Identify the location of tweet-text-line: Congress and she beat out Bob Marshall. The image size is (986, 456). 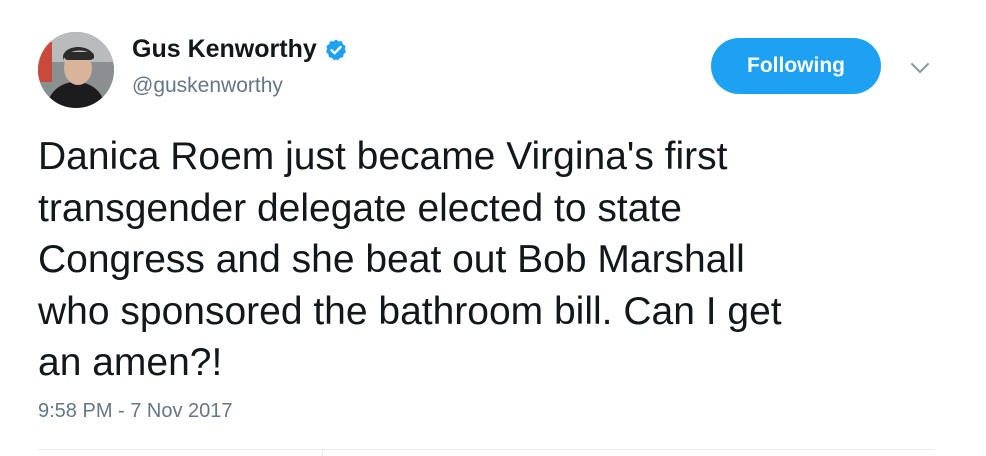
(391, 260).